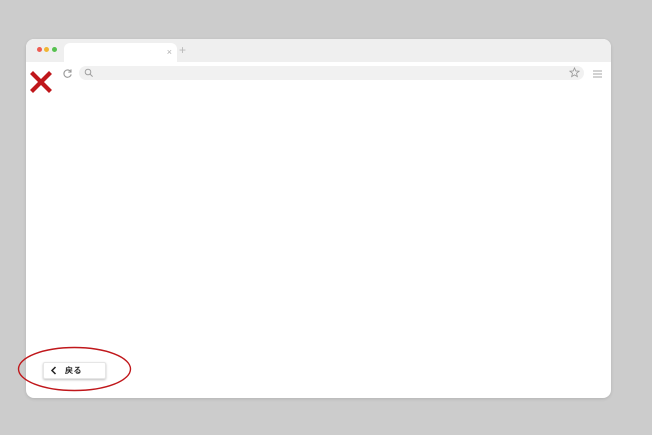  What do you see at coordinates (46, 49) in the screenshot?
I see `window-minimize-dot` at bounding box center [46, 49].